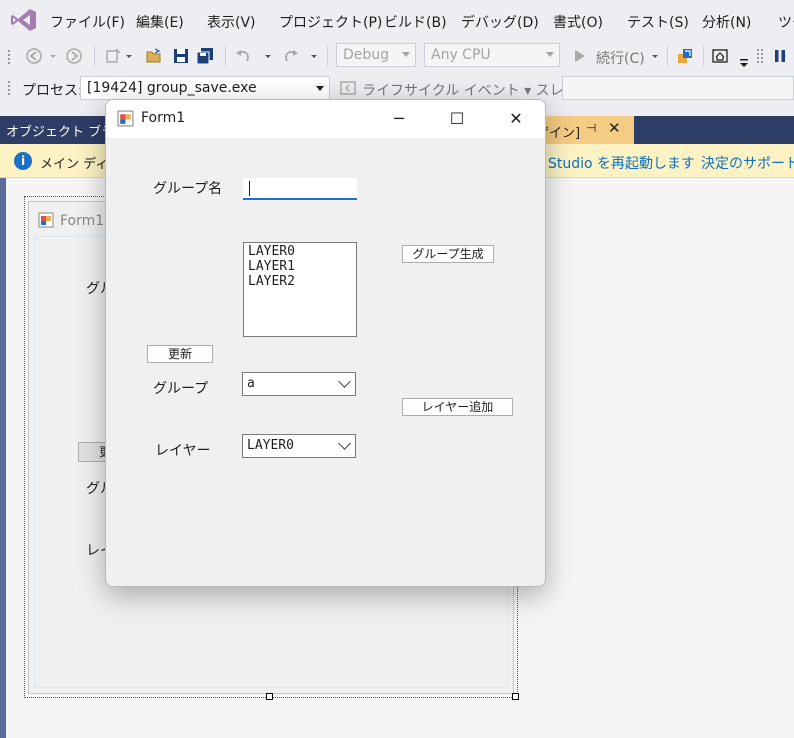 The image size is (794, 738). Describe the element at coordinates (300, 251) in the screenshot. I see `list-item: LAYER0` at that location.